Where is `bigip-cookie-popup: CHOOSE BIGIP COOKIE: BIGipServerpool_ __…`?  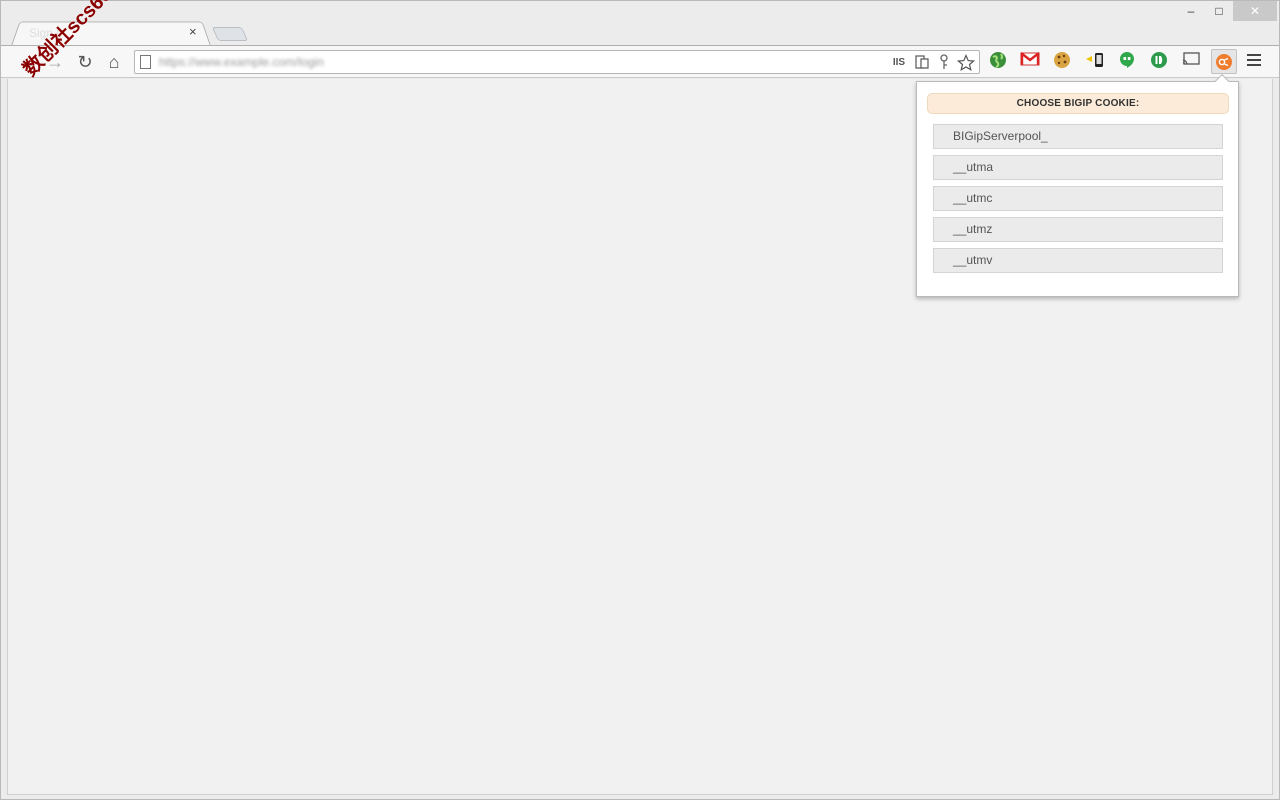
bigip-cookie-popup: CHOOSE BIGIP COOKIE: BIGipServerpool_ __… is located at coordinates (1077, 185).